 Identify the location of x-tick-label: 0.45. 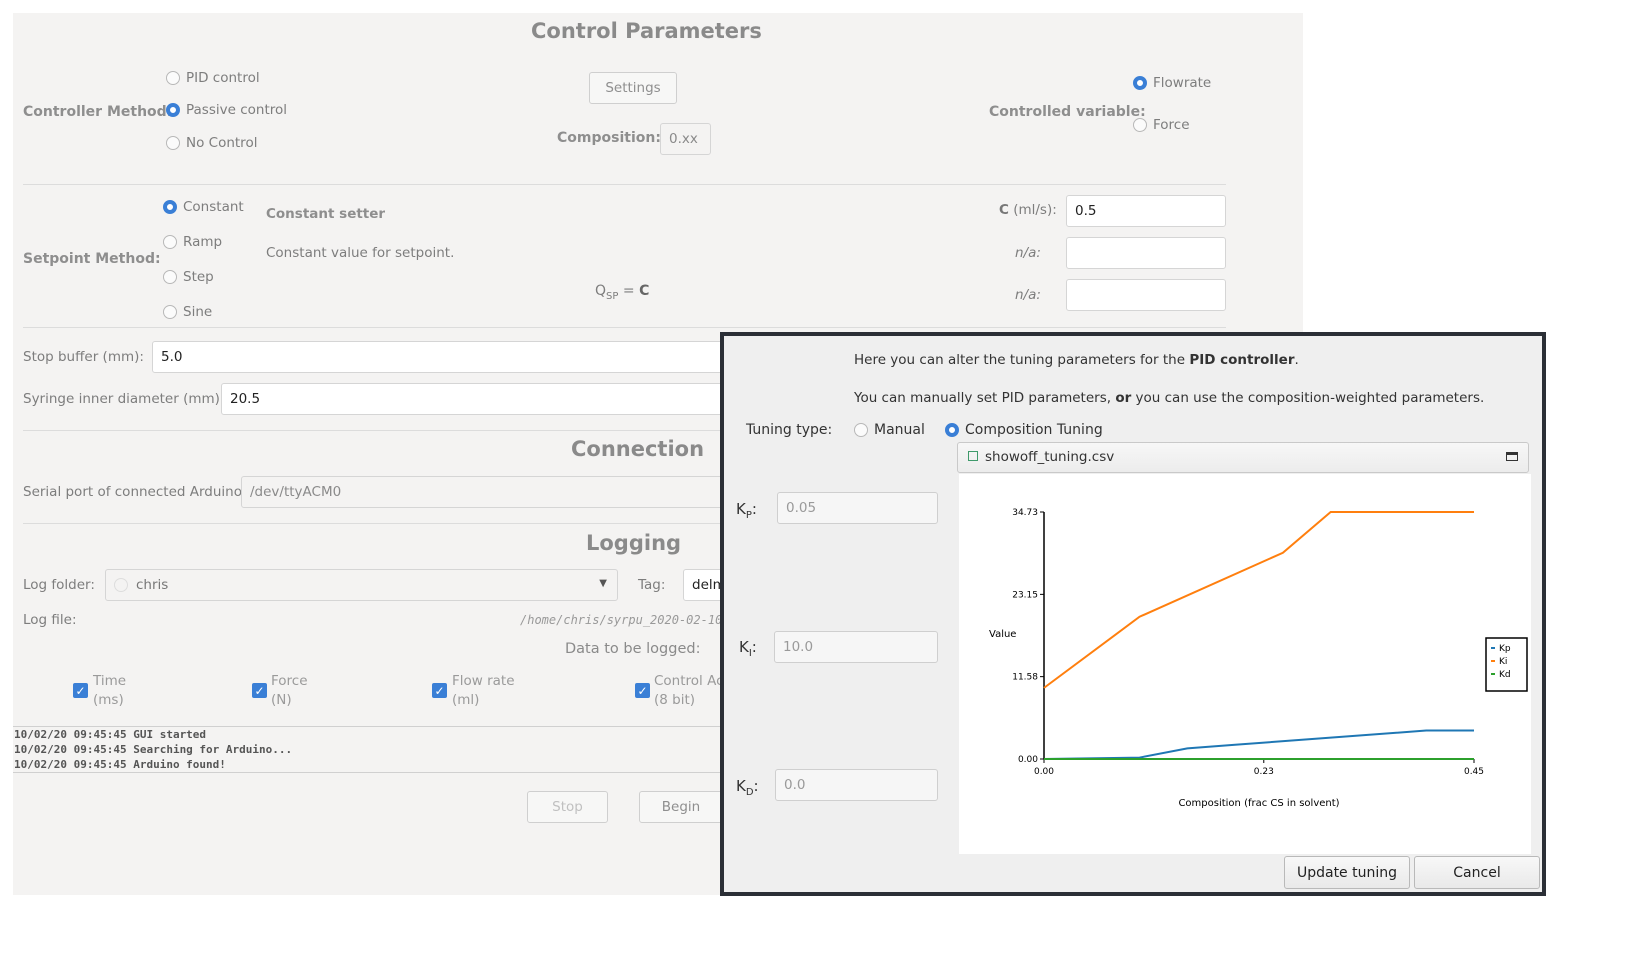
(1474, 772).